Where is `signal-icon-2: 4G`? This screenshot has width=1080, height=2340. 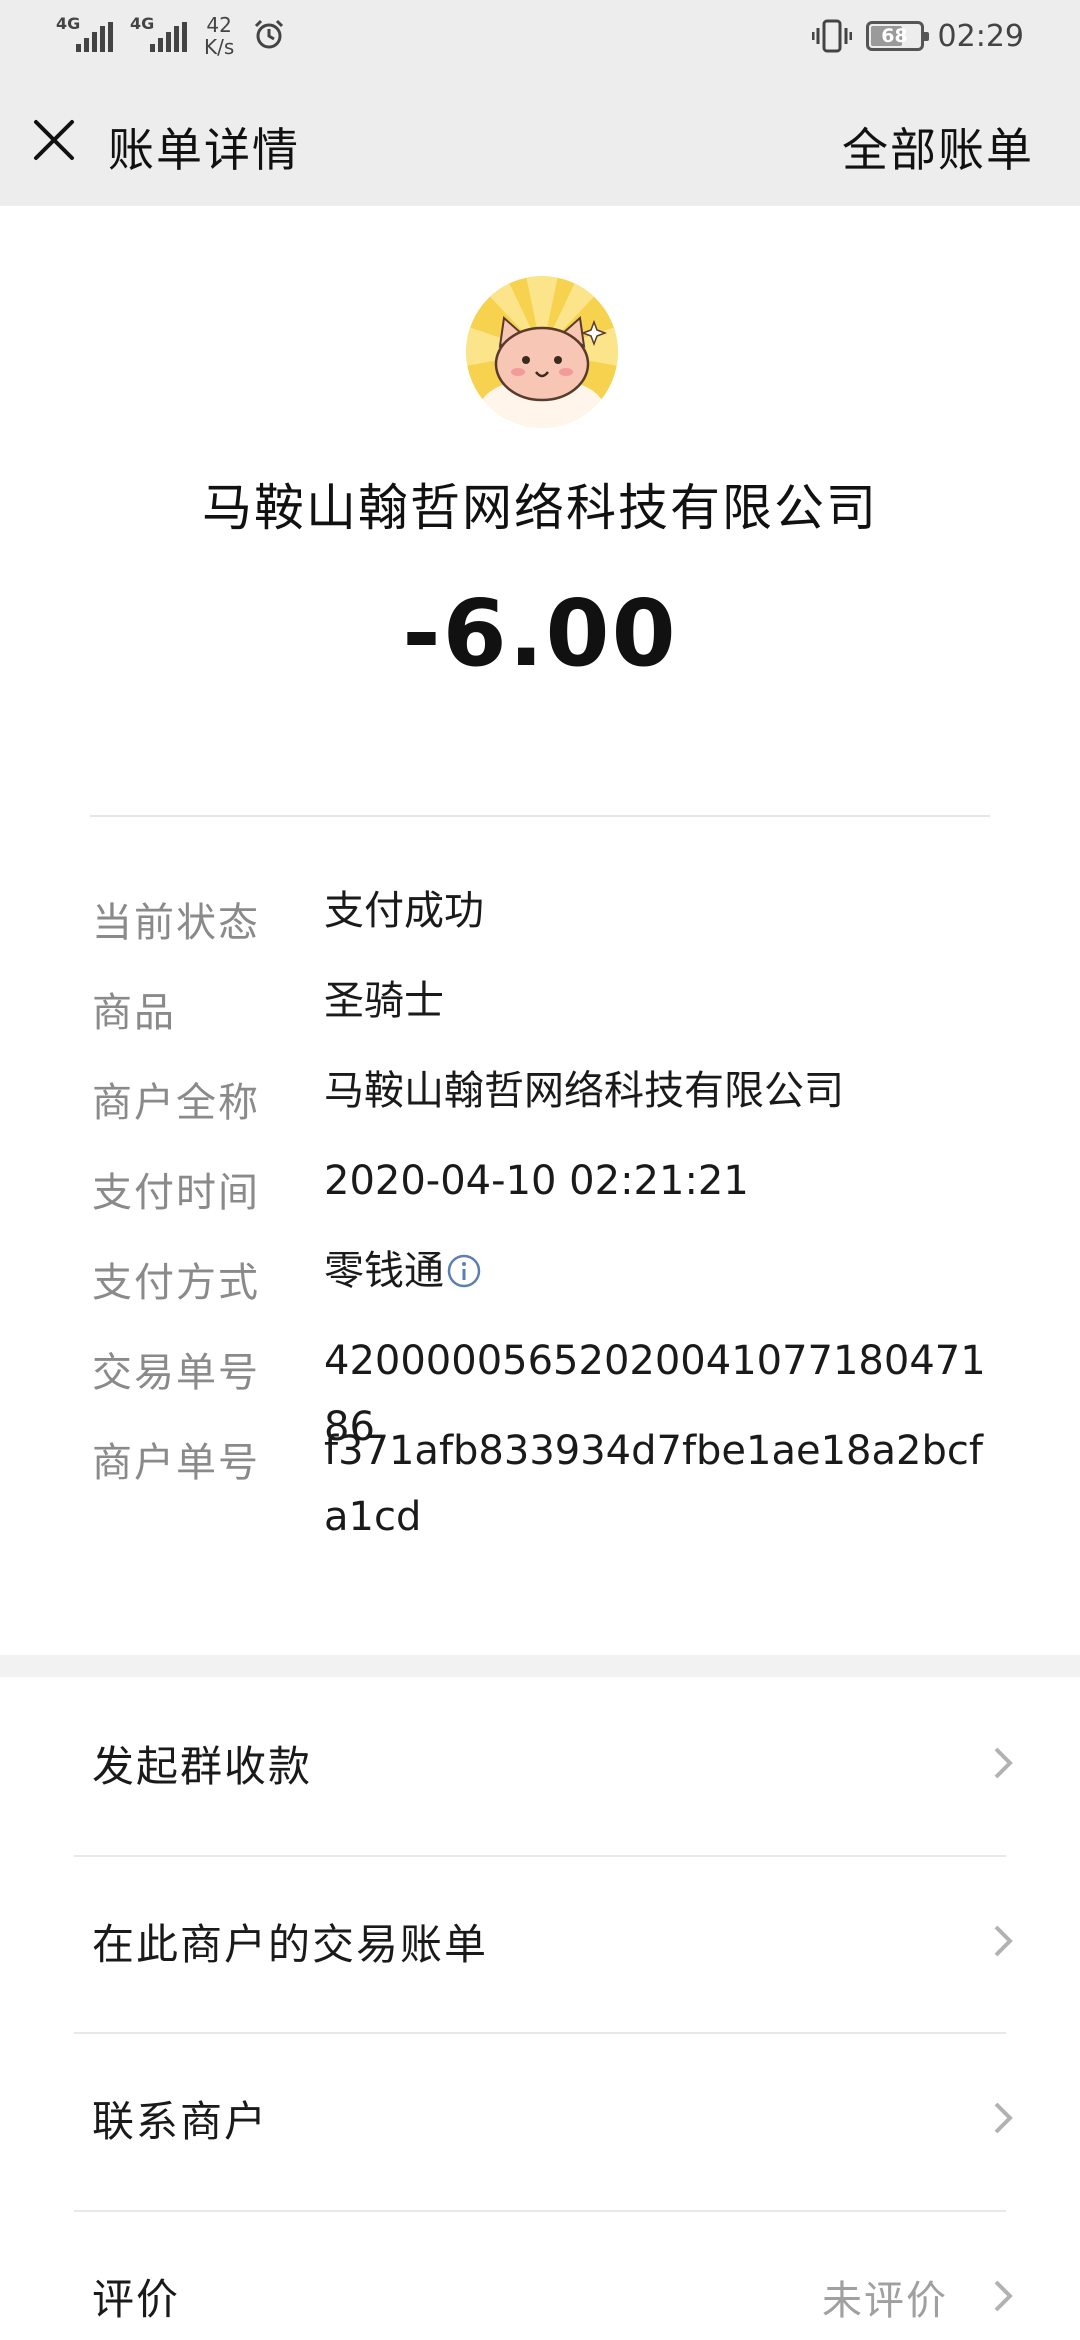 signal-icon-2: 4G is located at coordinates (158, 35).